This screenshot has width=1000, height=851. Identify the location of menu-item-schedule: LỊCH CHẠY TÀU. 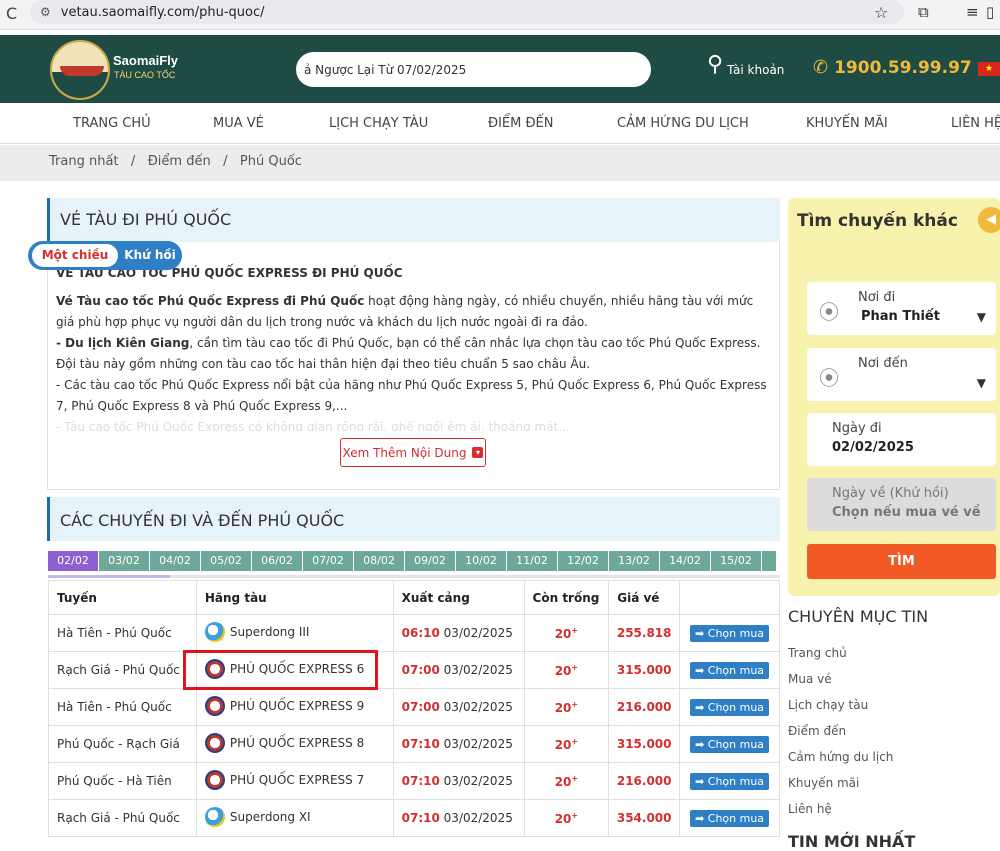
(378, 123).